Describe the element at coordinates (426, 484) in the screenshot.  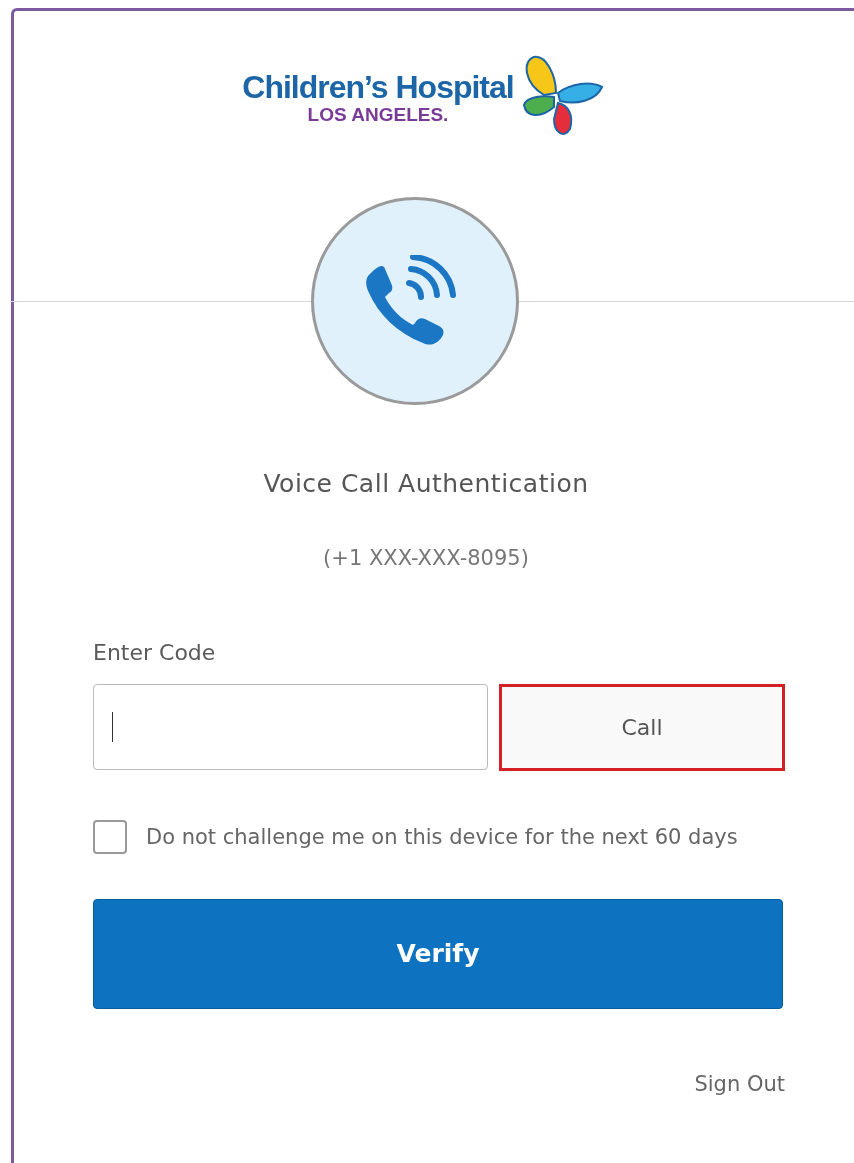
I see `page-title: Voice Call Authentication` at that location.